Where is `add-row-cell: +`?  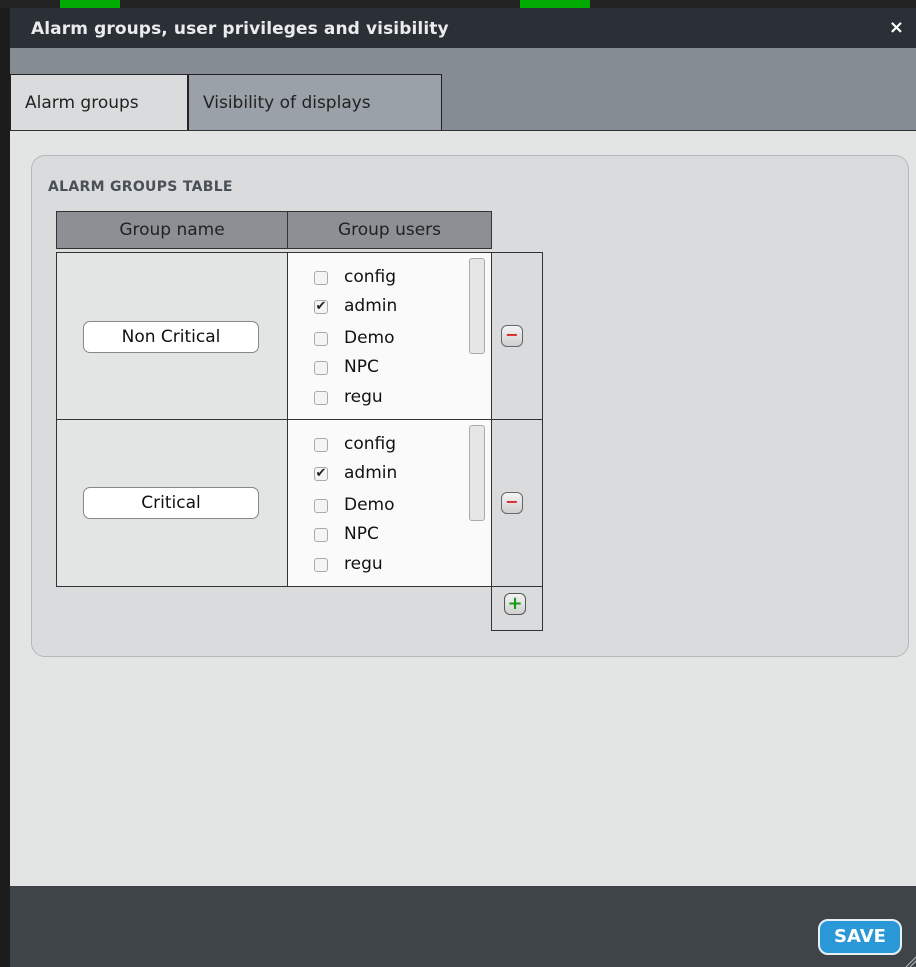
add-row-cell: + is located at coordinates (517, 607).